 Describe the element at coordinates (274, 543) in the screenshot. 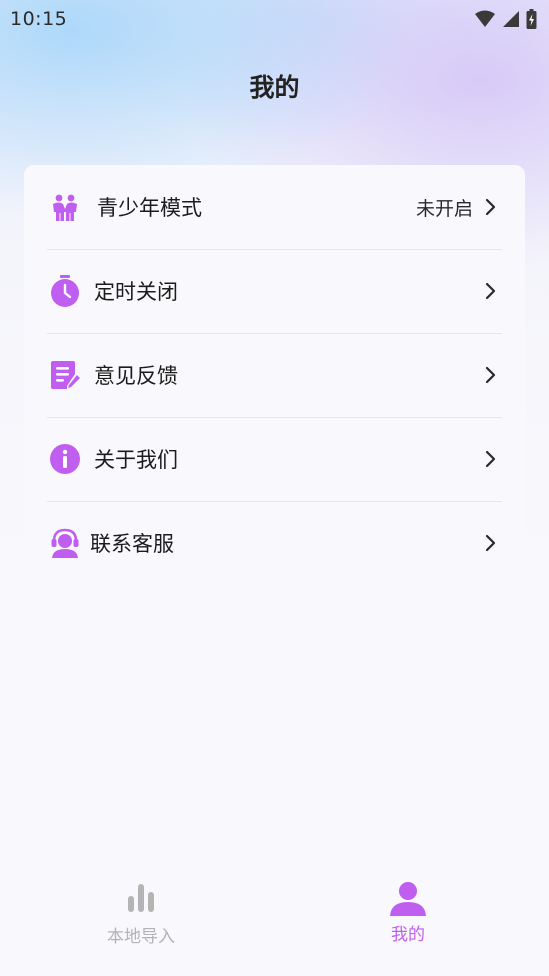

I see `menu-item-customer-service: 联系客服` at that location.